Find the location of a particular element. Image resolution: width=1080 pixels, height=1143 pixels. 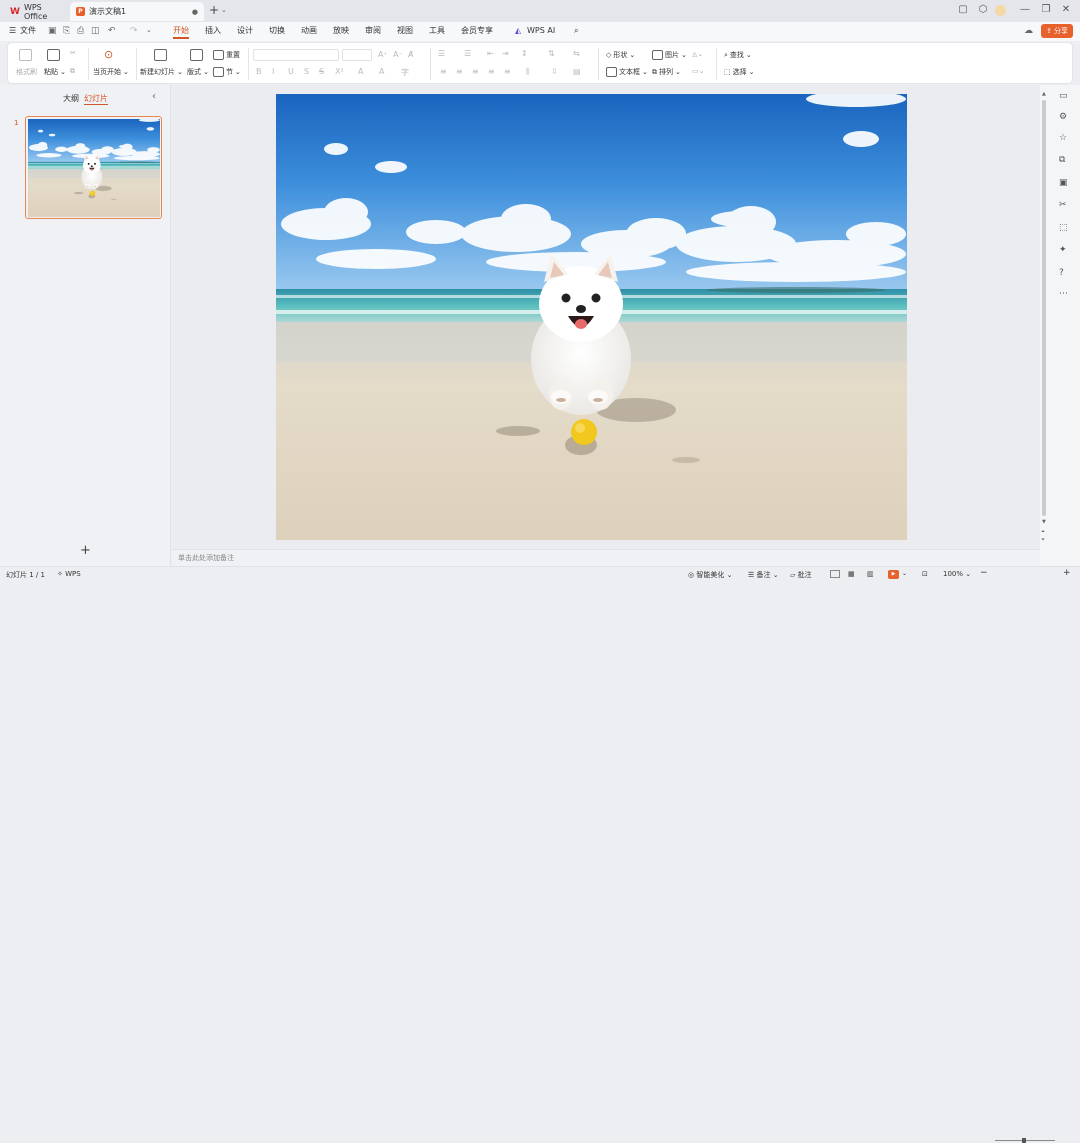

more-icon: ⋯ is located at coordinates (1063, 294).